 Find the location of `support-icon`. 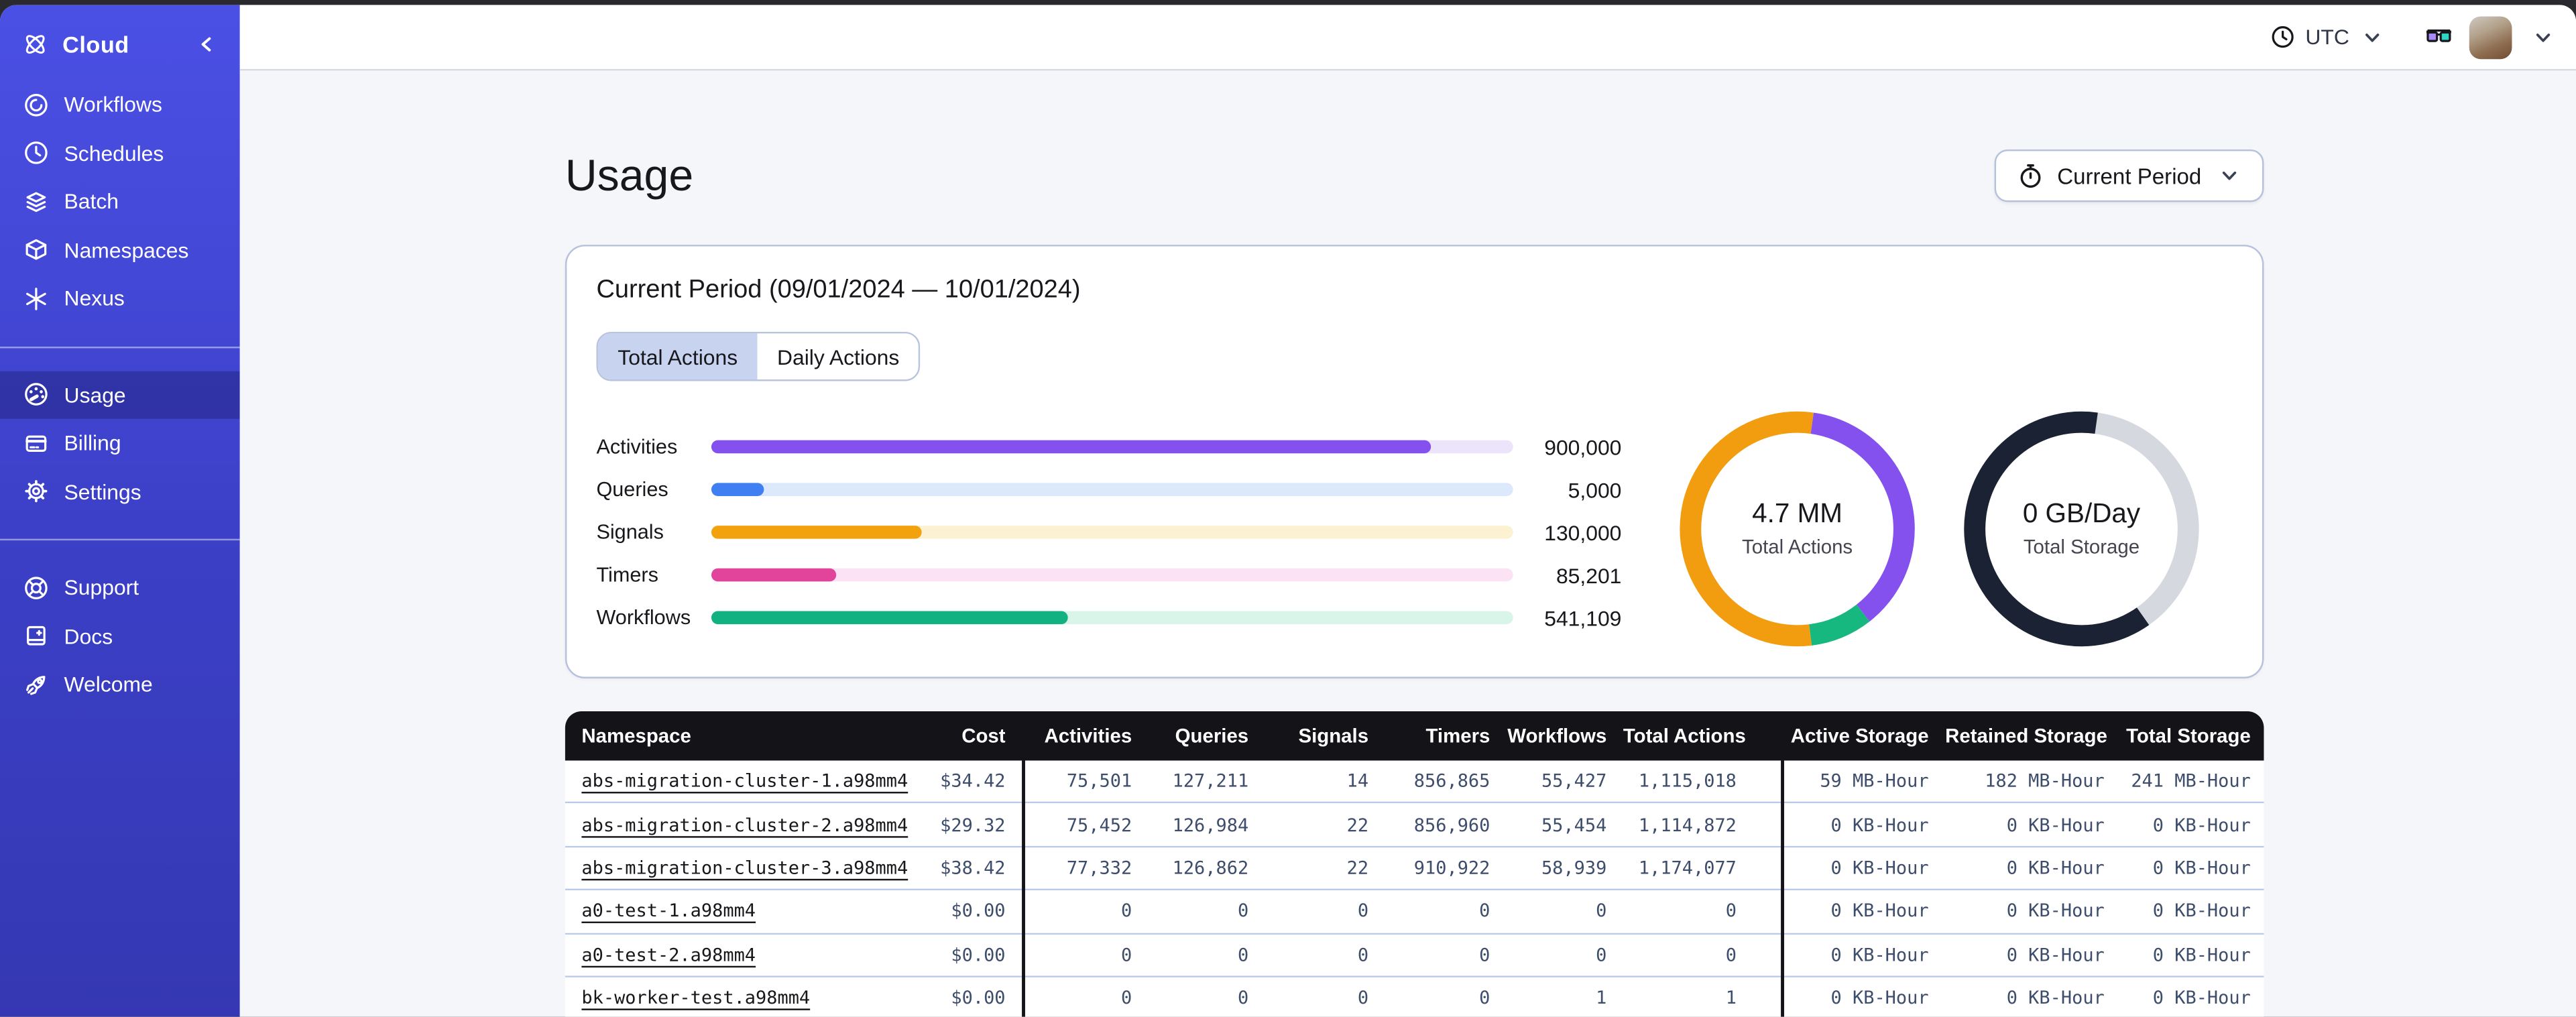

support-icon is located at coordinates (35, 588).